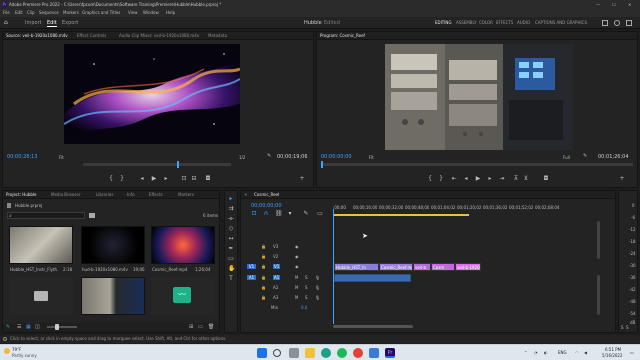 This screenshot has width=640, height=360. What do you see at coordinates (585, 156) in the screenshot?
I see `program-wrench-icon: ✎` at bounding box center [585, 156].